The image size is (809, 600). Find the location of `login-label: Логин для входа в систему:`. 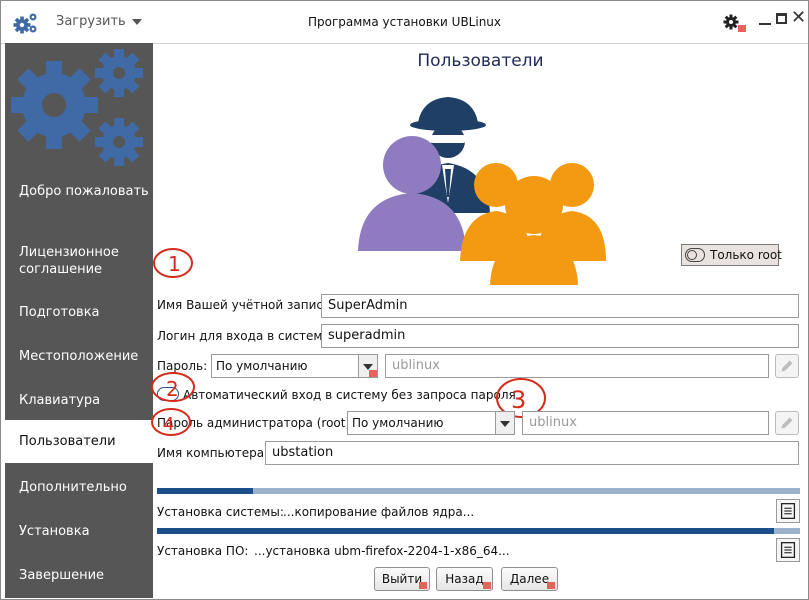

login-label: Логин для входа в систему: is located at coordinates (245, 336).